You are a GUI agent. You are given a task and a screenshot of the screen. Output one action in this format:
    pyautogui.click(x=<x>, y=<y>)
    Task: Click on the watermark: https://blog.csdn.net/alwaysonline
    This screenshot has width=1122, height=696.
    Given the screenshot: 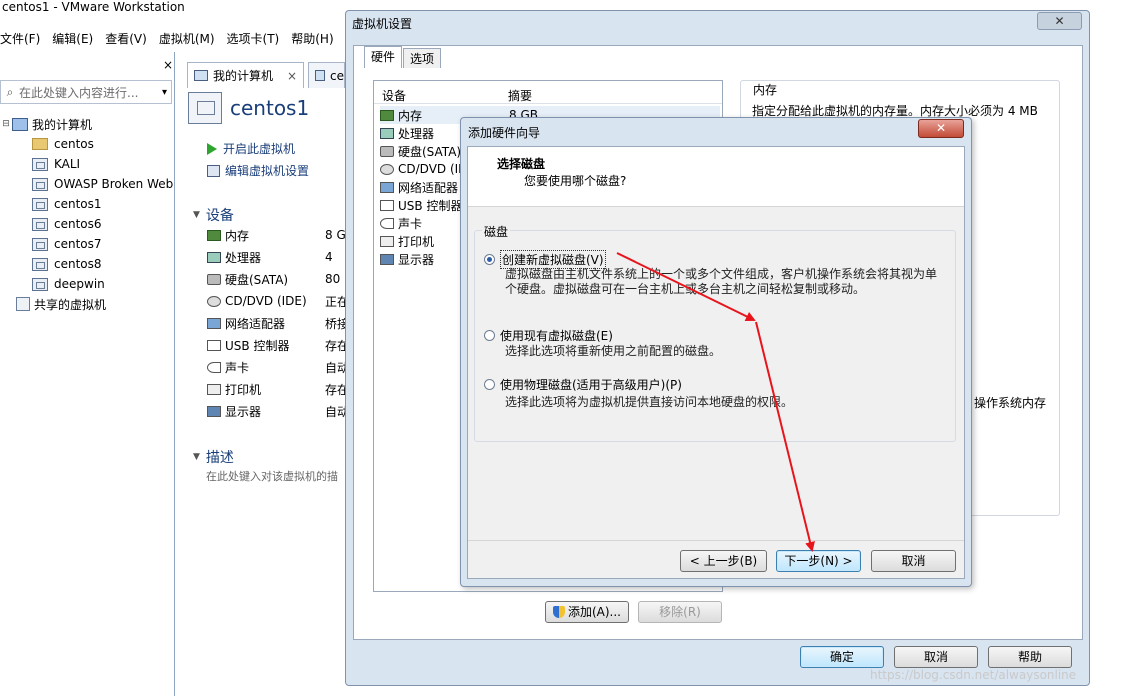 What is the action you would take?
    pyautogui.click(x=973, y=675)
    